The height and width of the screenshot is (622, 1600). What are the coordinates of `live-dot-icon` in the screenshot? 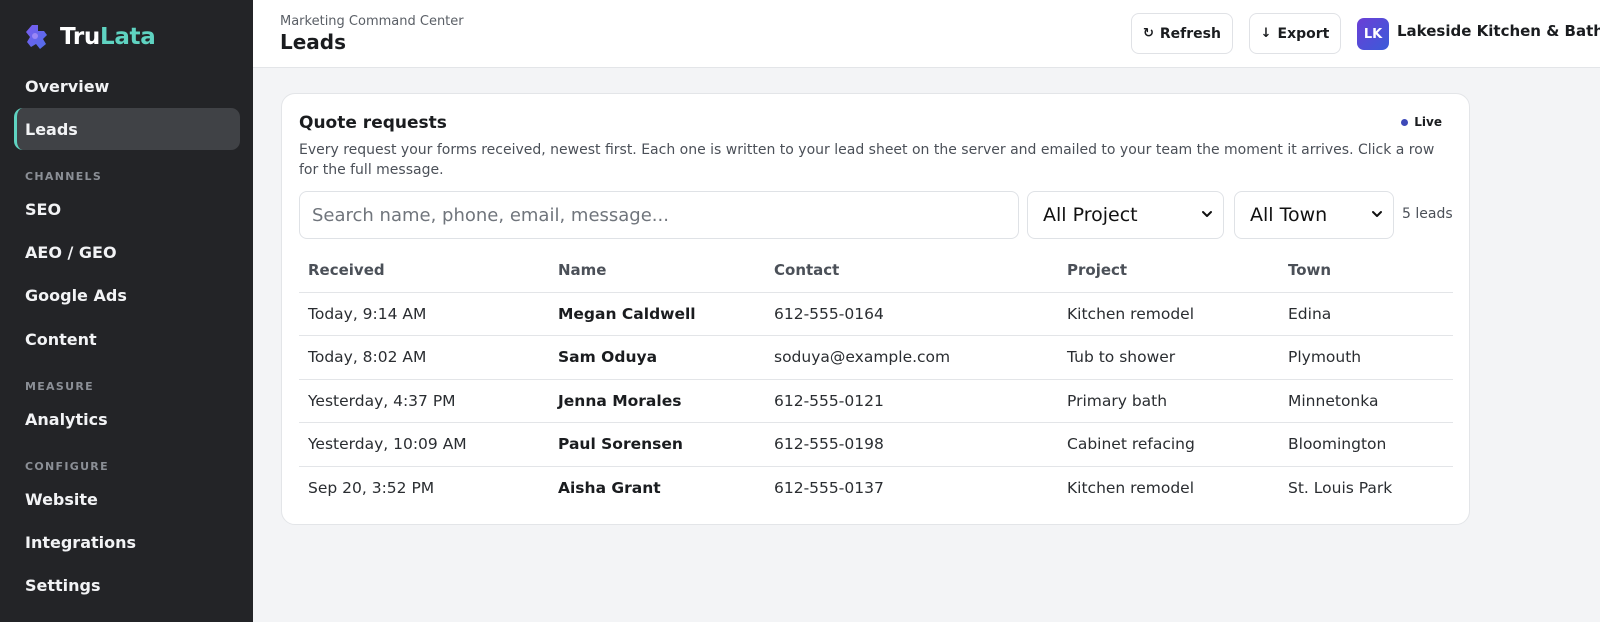 It's located at (1405, 122).